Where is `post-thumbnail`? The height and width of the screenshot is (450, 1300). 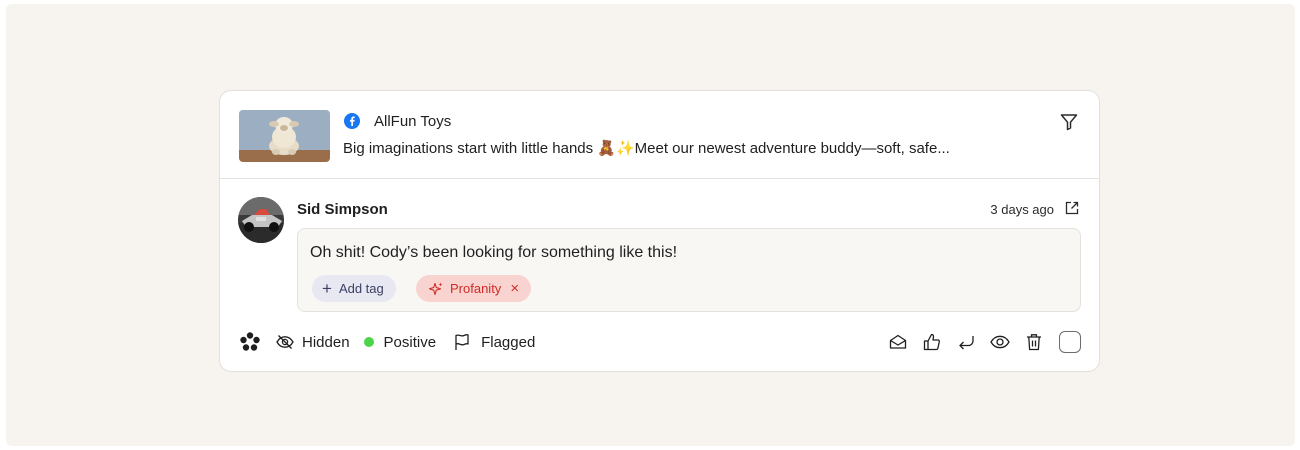
post-thumbnail is located at coordinates (284, 136).